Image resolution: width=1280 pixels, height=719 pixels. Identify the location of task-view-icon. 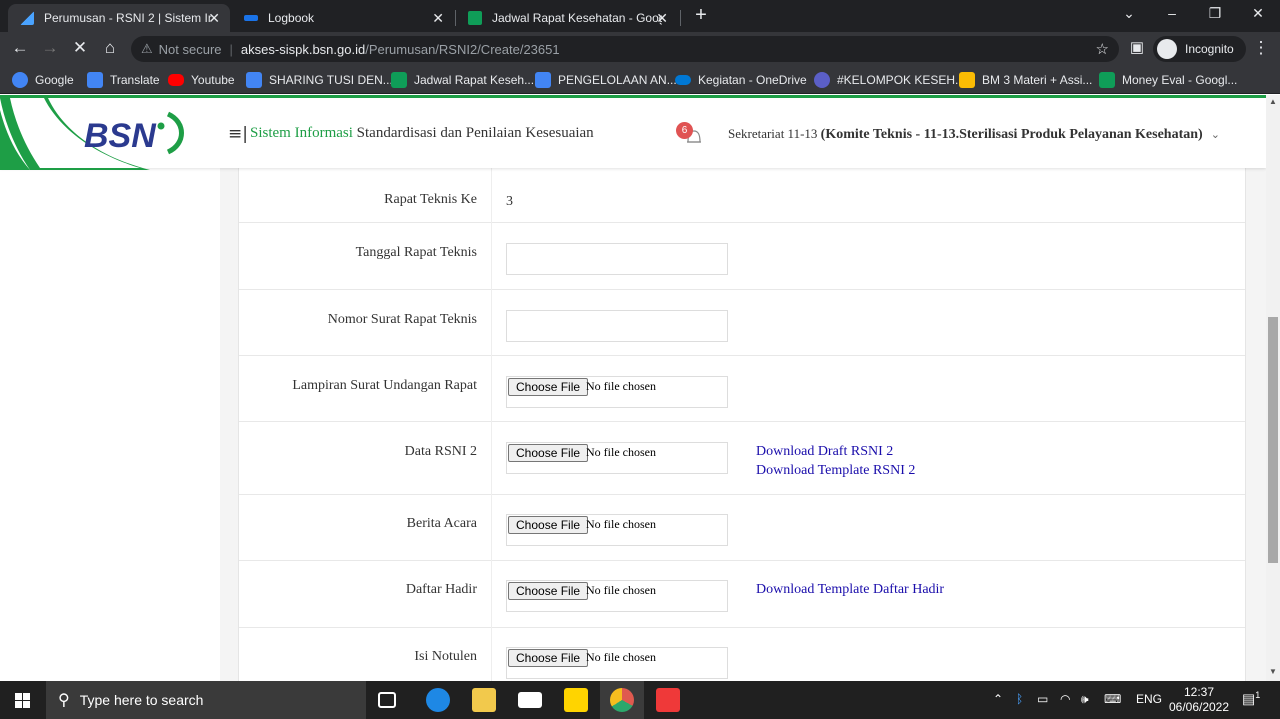
(387, 700).